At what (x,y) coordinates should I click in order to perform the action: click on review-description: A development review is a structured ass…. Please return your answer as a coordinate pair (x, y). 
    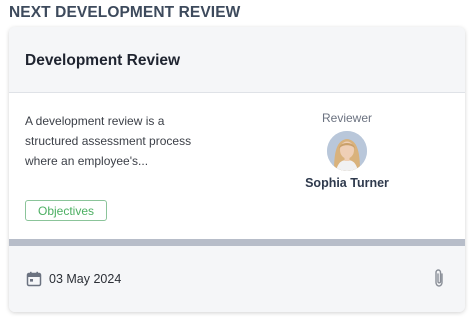
    Looking at the image, I should click on (108, 141).